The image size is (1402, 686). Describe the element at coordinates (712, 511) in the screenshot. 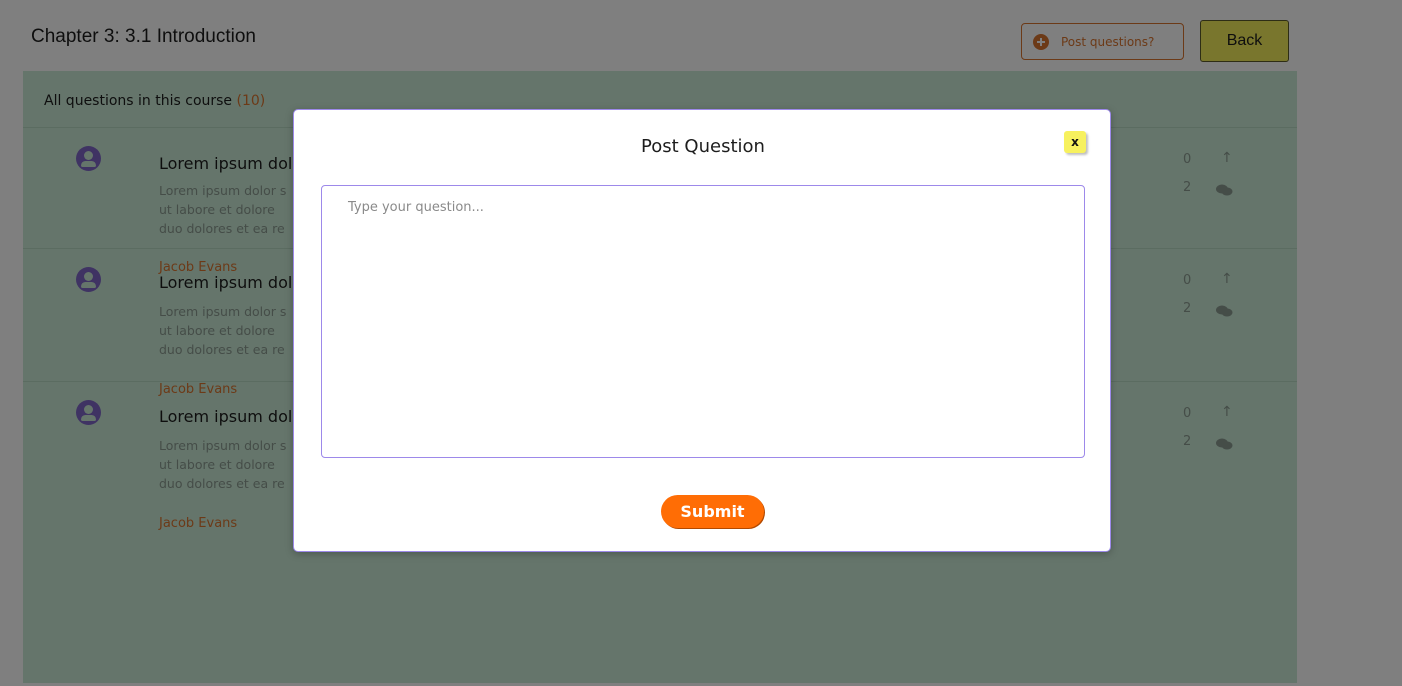

I see `submit-button: Submit` at that location.